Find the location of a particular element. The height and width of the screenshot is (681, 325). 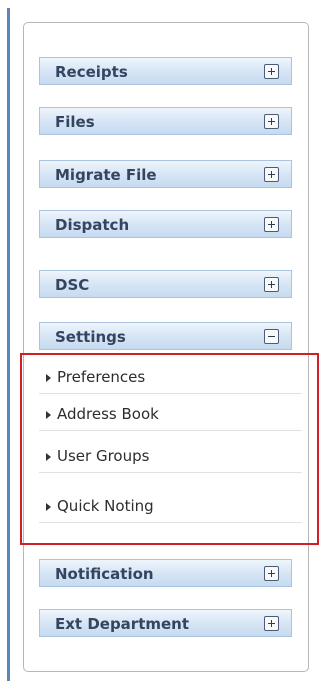

section-migrate-file: Migrate File is located at coordinates (165, 174).